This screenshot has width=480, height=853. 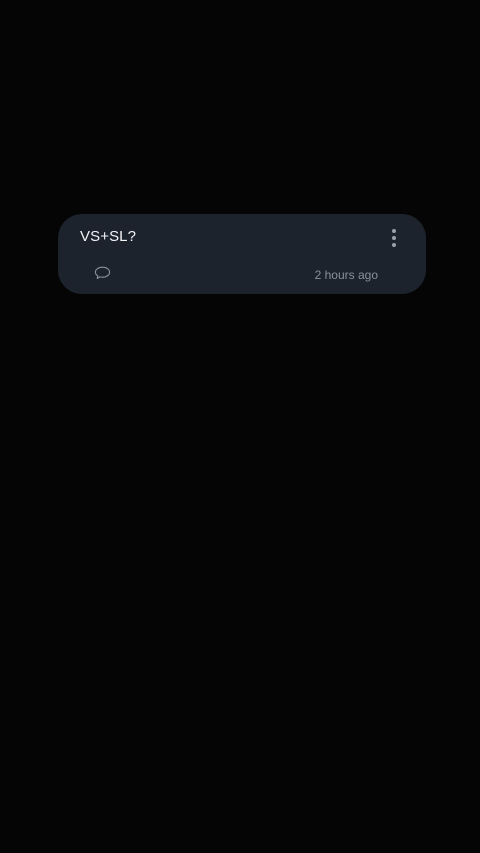 I want to click on note-timestamp: 2 hours ago, so click(x=346, y=275).